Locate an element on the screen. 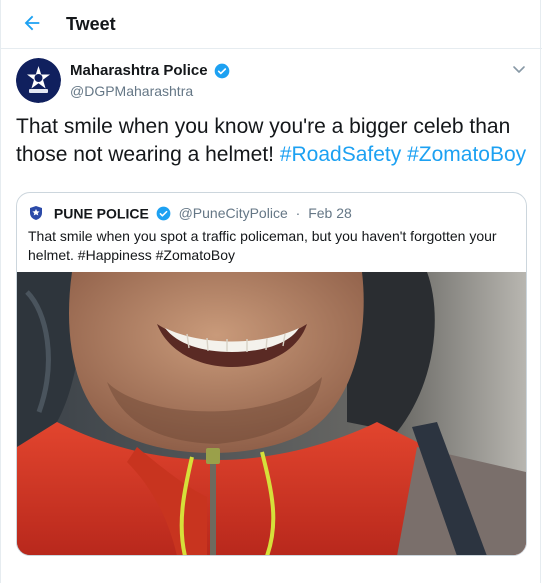  tweet-author: Maharashtra Police @DGPMaharashtra is located at coordinates (150, 80).